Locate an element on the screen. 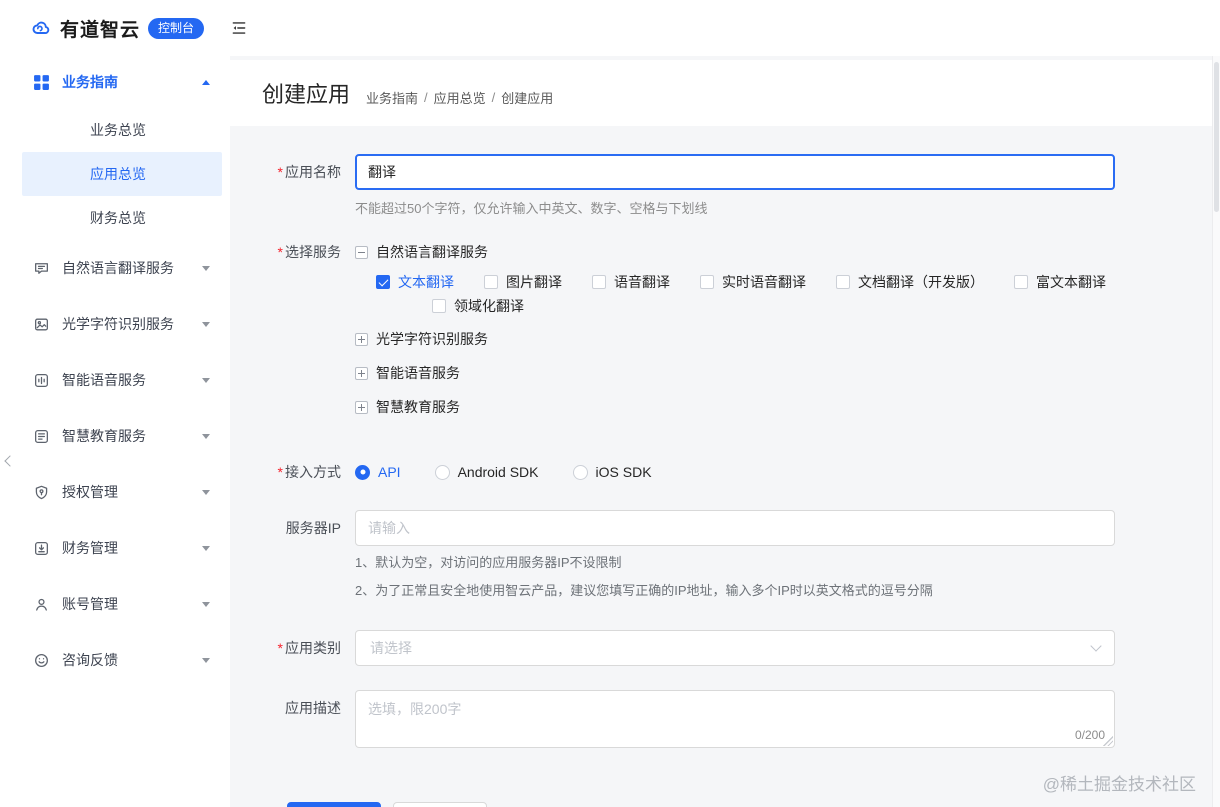  radio-android-sdk: Android SDK is located at coordinates (486, 472).